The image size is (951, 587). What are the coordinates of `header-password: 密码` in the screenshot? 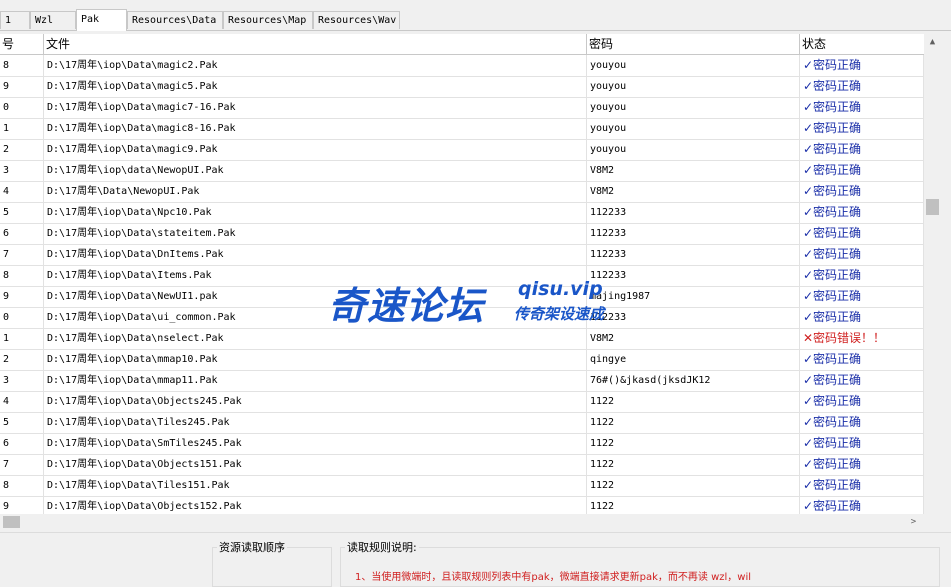 It's located at (693, 44).